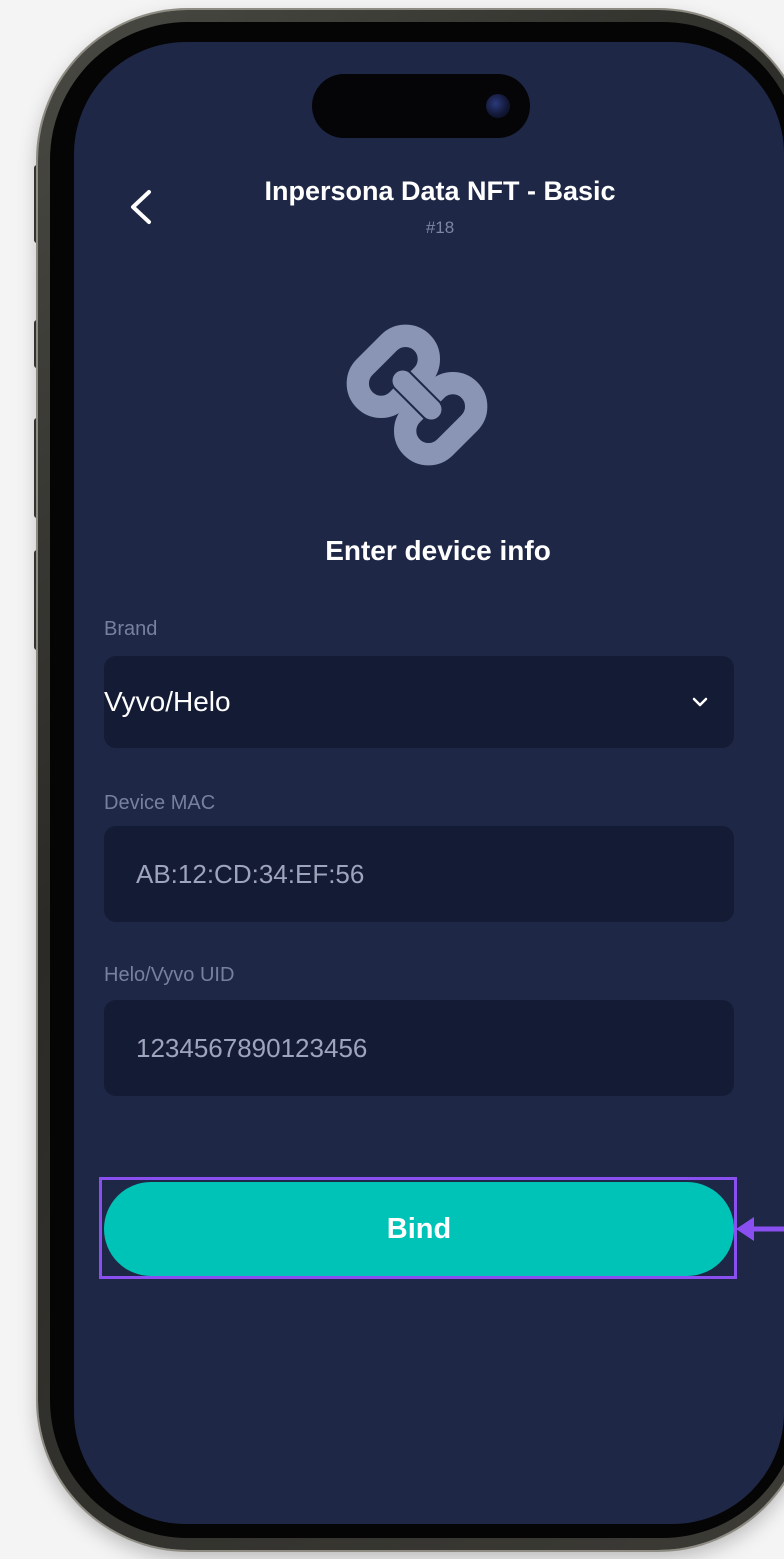 The width and height of the screenshot is (784, 1559). I want to click on brand-label: Brand, so click(131, 629).